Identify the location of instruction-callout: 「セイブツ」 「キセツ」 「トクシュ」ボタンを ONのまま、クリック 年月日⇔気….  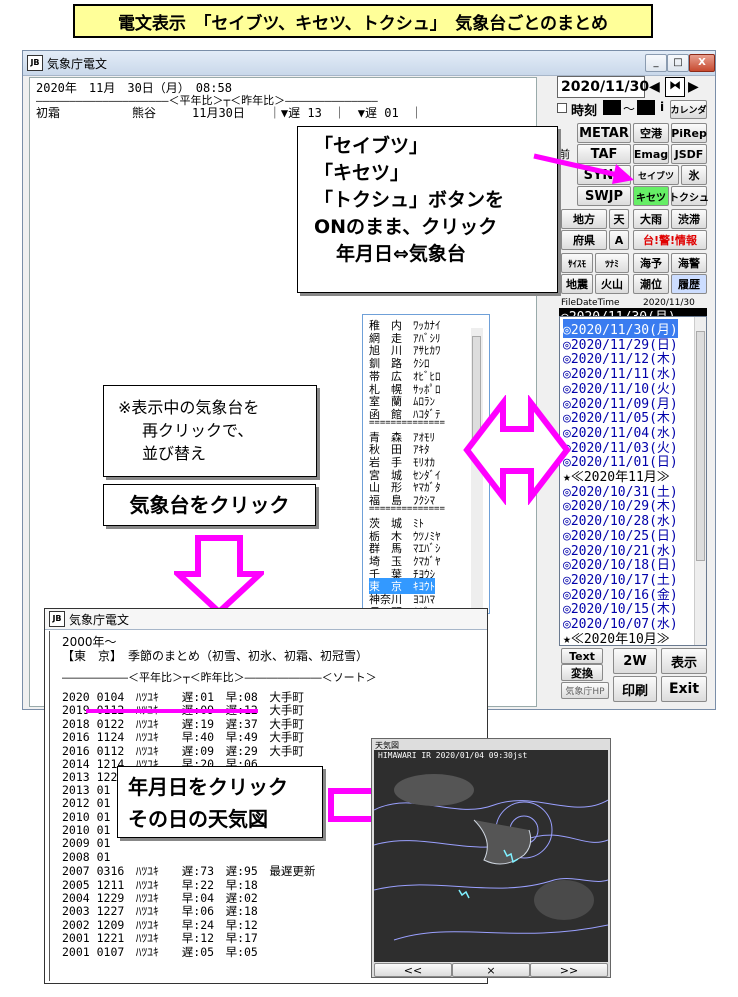
(427, 209).